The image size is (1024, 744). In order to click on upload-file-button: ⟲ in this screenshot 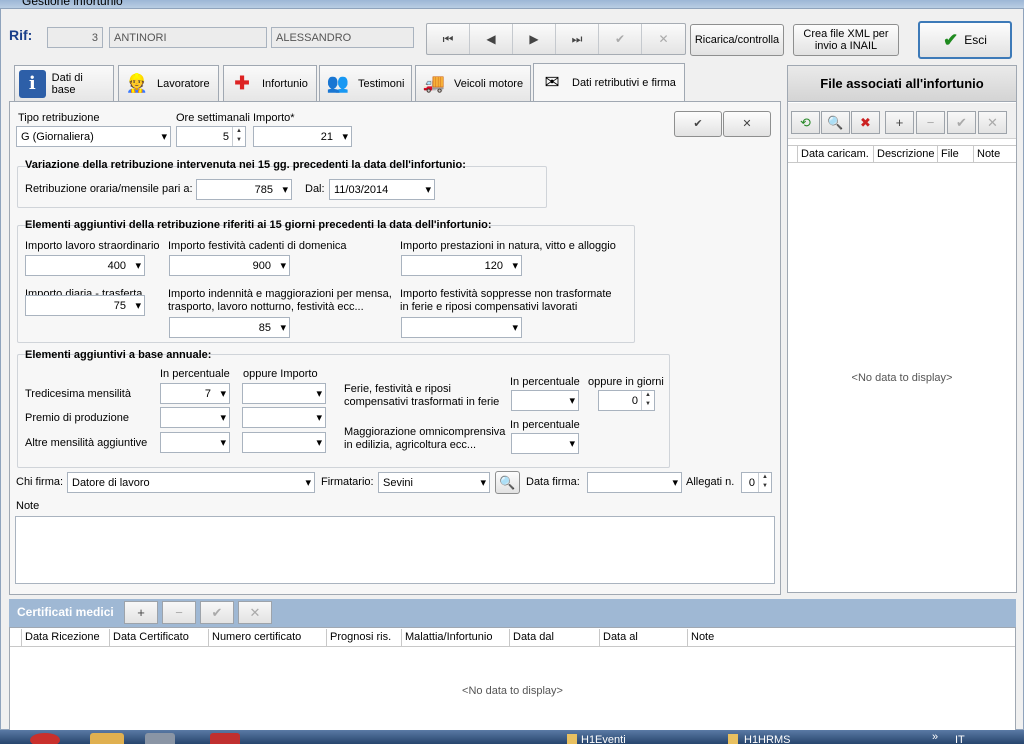, I will do `click(805, 122)`.